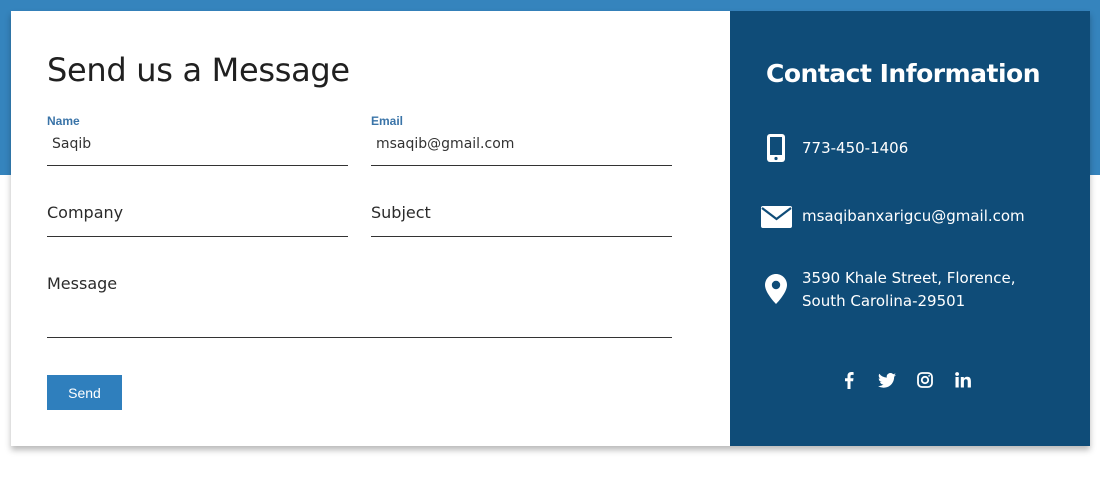 This screenshot has height=483, width=1100. I want to click on email-label: Email, so click(387, 121).